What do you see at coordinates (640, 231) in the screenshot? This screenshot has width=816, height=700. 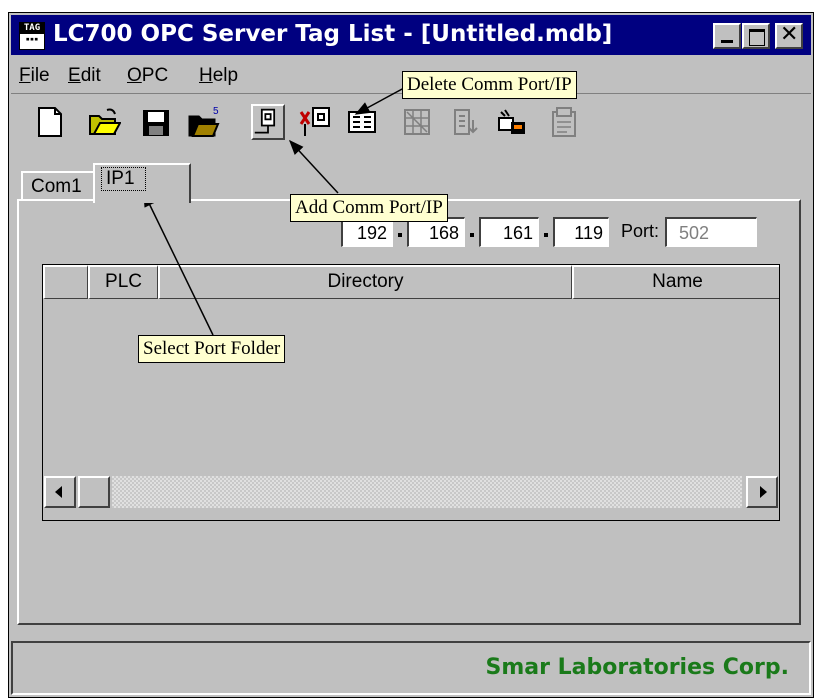 I see `port-label: Port:` at bounding box center [640, 231].